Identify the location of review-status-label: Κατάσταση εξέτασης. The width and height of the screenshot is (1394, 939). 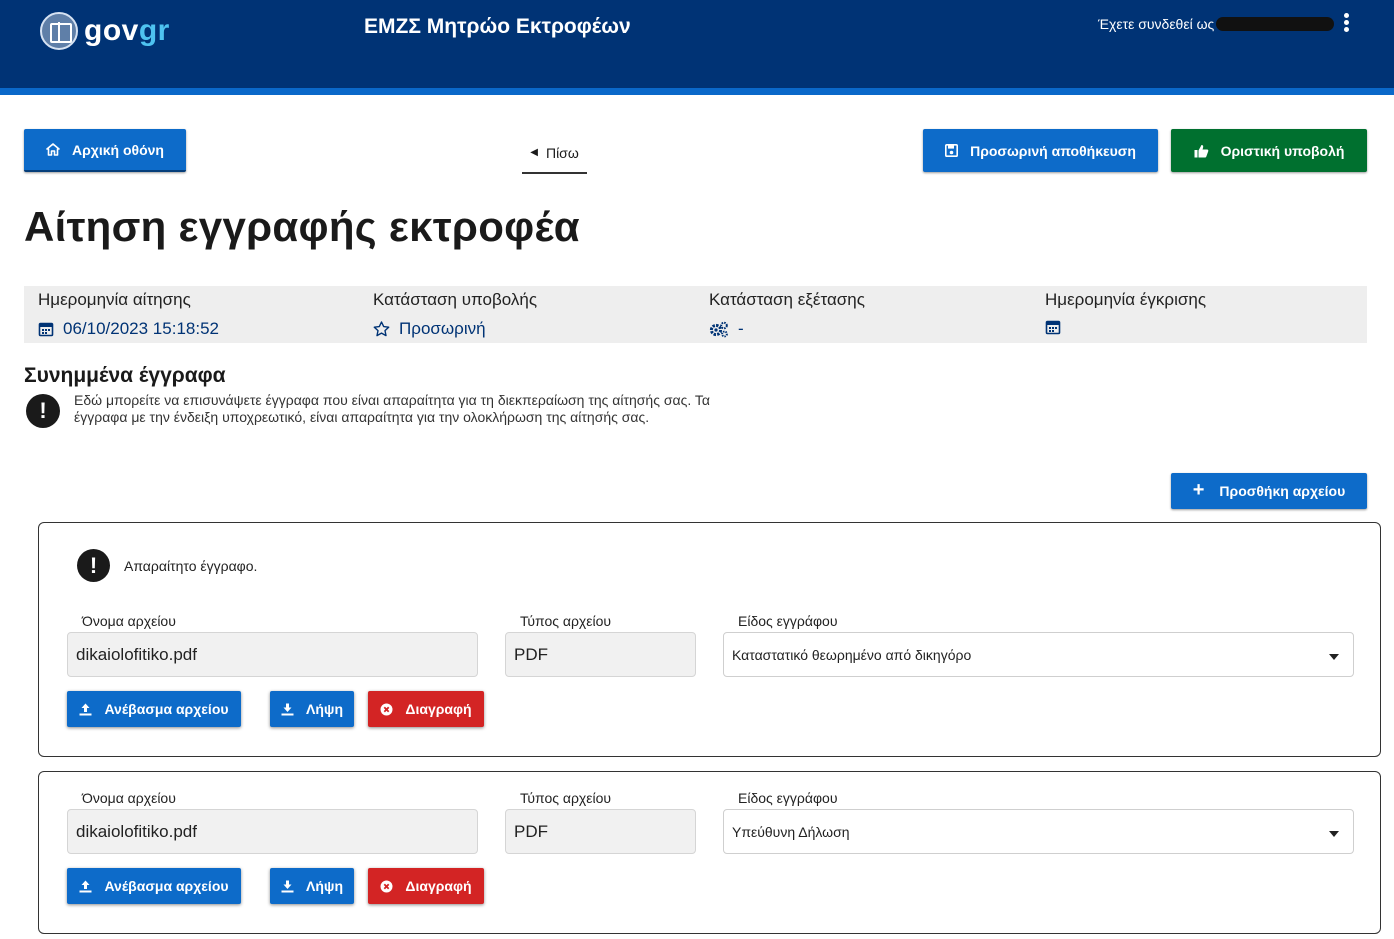
(787, 299).